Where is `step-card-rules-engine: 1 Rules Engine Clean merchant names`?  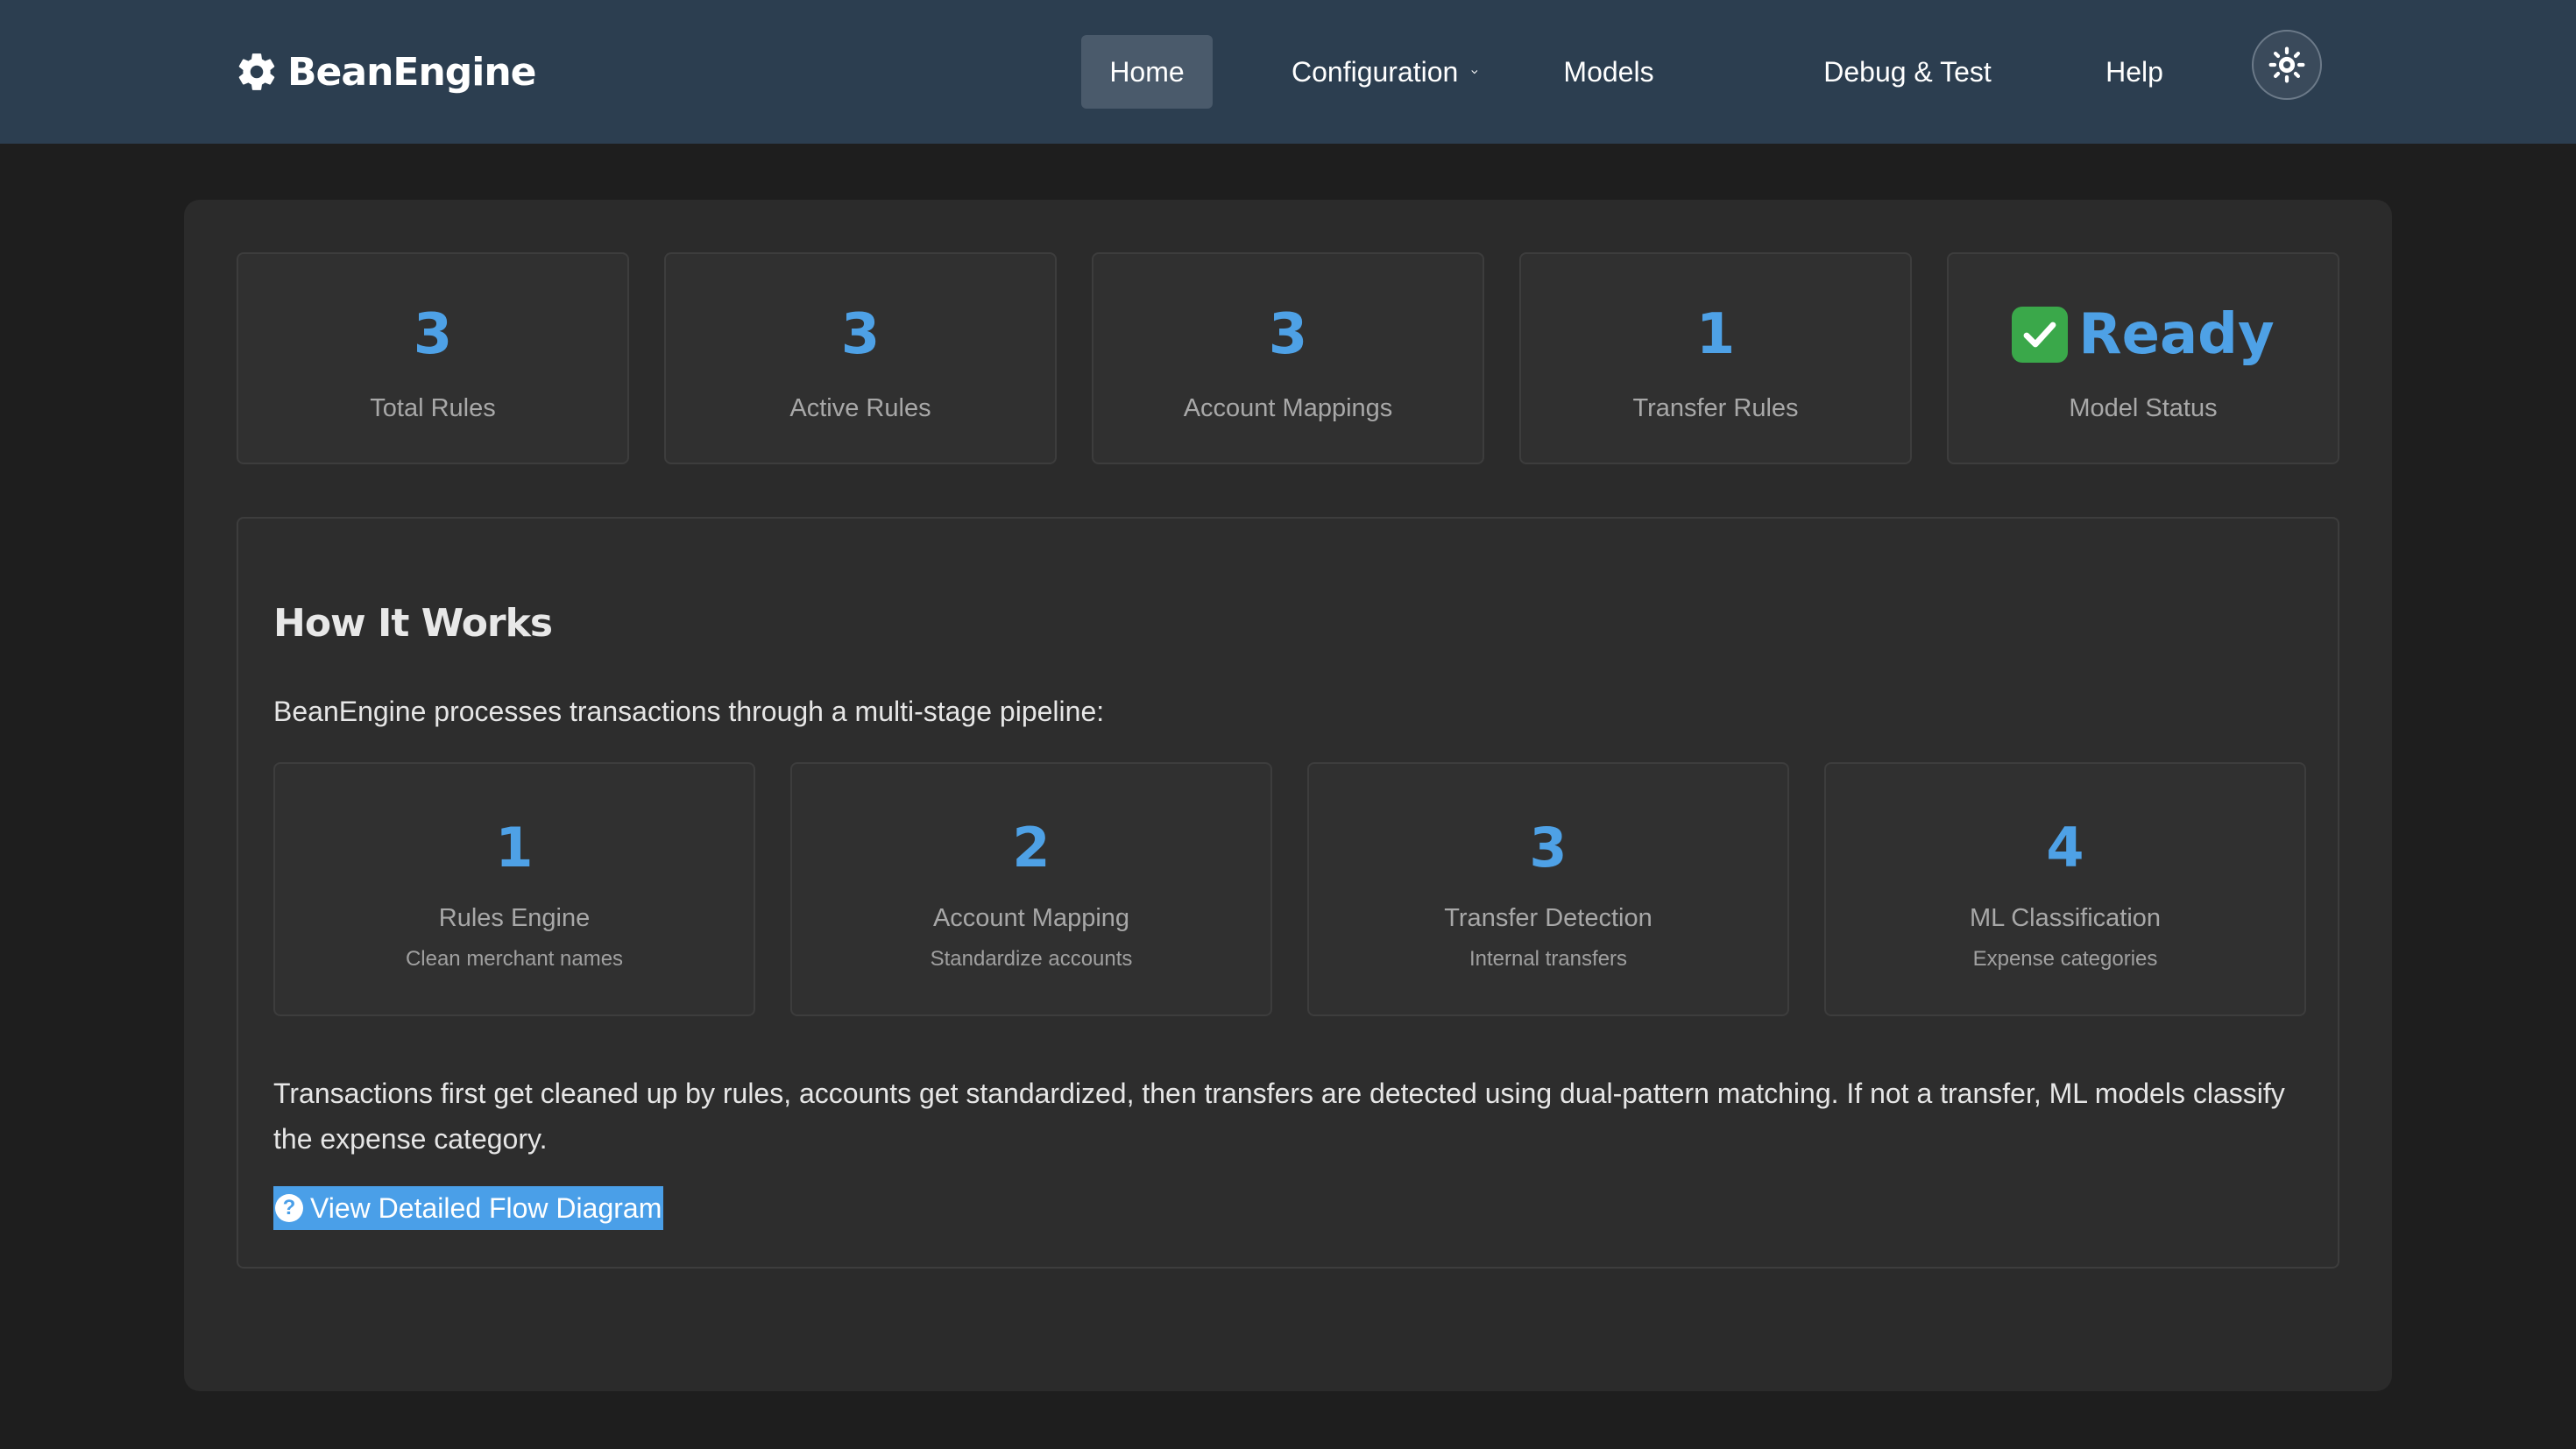 step-card-rules-engine: 1 Rules Engine Clean merchant names is located at coordinates (514, 889).